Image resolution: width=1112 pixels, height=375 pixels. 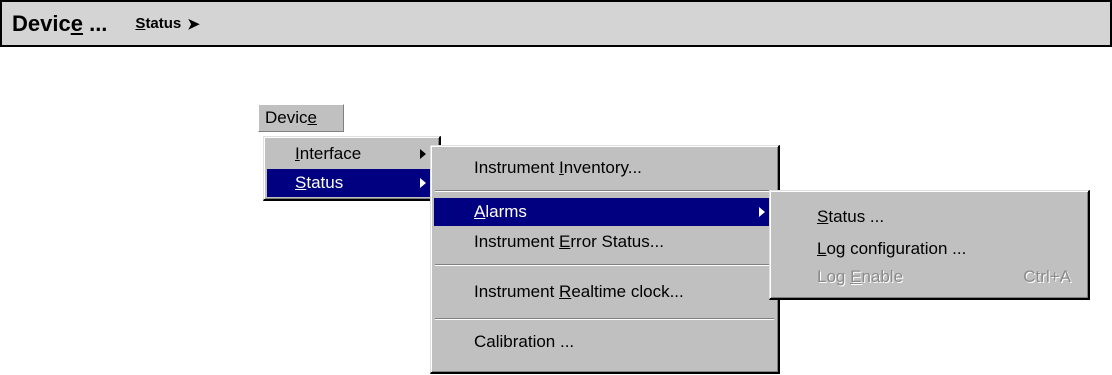 I want to click on device-menu: Interface Status, so click(x=352, y=168).